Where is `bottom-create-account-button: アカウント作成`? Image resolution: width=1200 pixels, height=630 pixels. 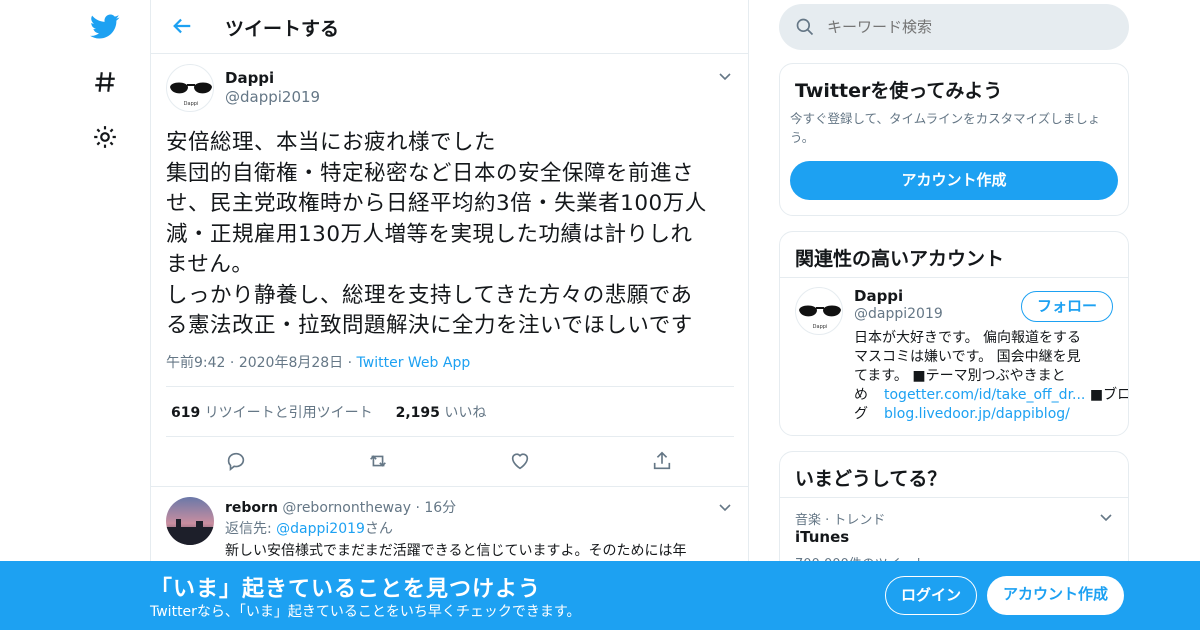
bottom-create-account-button: アカウント作成 is located at coordinates (1055, 595).